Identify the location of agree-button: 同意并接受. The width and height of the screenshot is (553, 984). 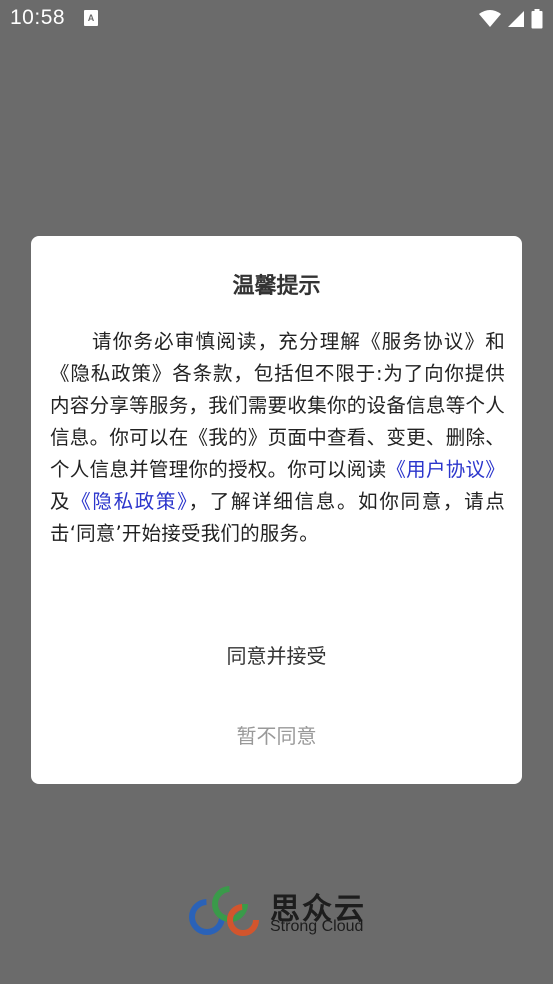
(276, 654).